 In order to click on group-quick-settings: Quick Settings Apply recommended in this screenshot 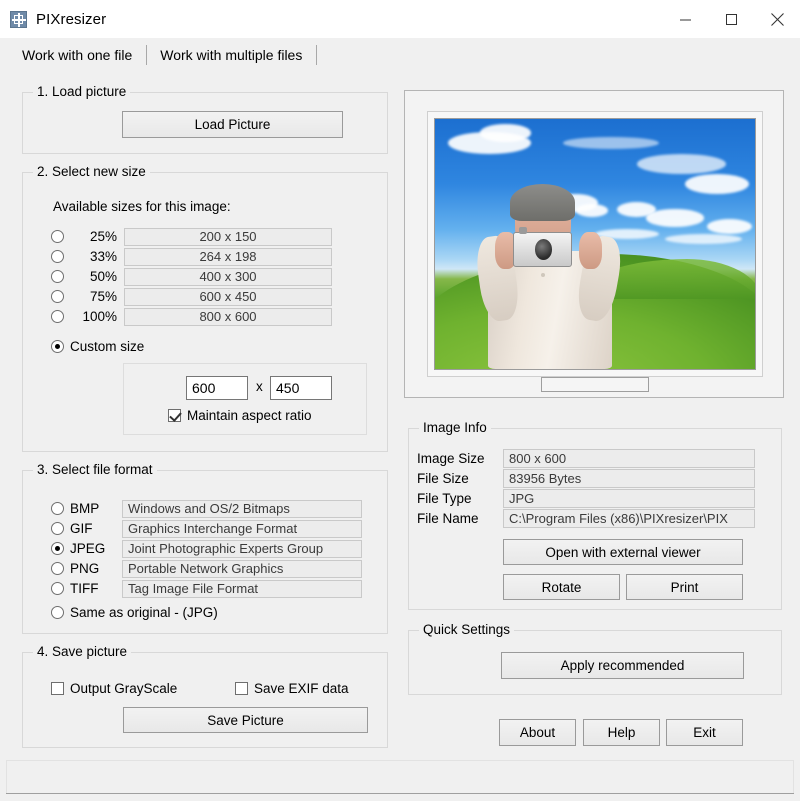, I will do `click(595, 658)`.